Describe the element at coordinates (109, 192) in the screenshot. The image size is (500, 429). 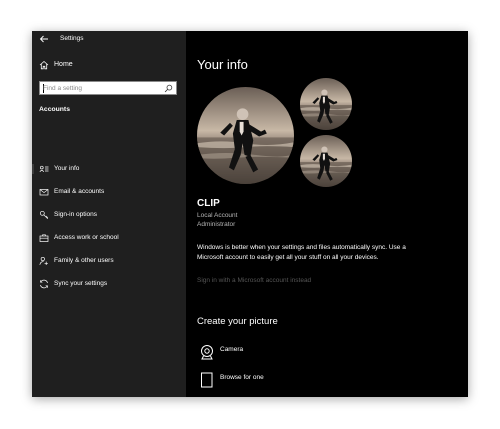
I see `sidebar-item-email-accounts: Email & accounts` at that location.